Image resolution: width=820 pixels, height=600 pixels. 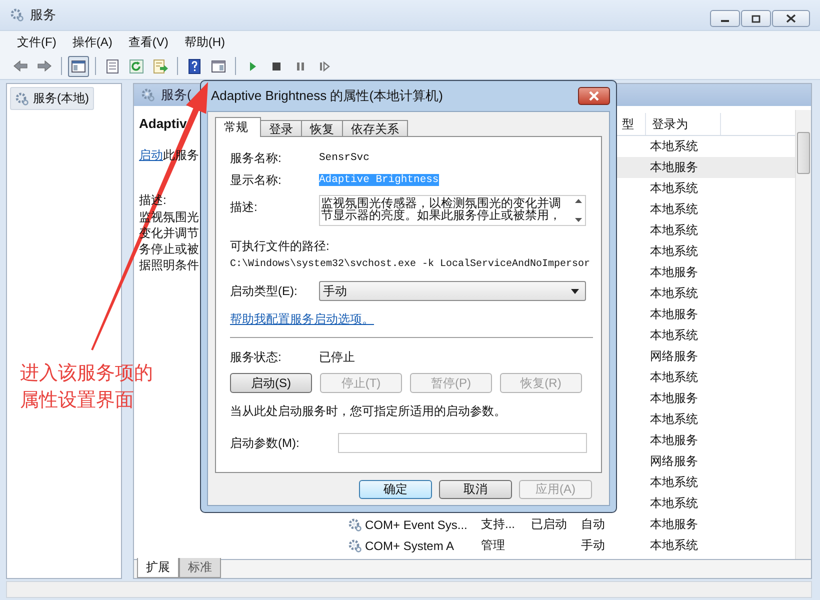 What do you see at coordinates (92, 42) in the screenshot?
I see `menu-item: 操作(A)` at bounding box center [92, 42].